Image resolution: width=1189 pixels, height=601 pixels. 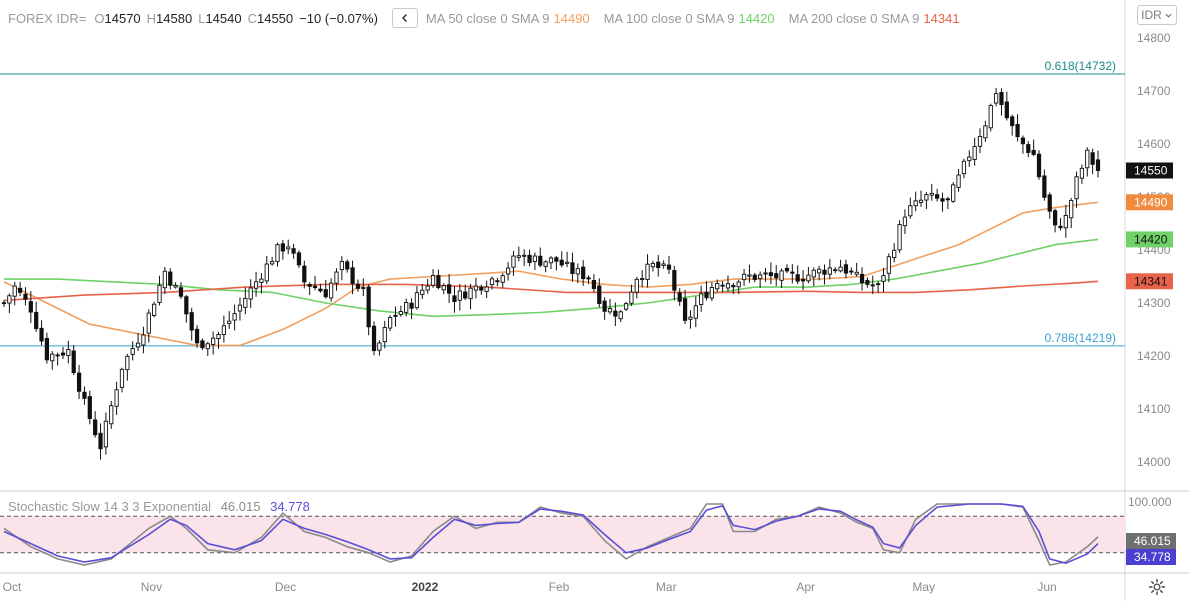 I want to click on price-tick-label: 14300, so click(x=1154, y=303).